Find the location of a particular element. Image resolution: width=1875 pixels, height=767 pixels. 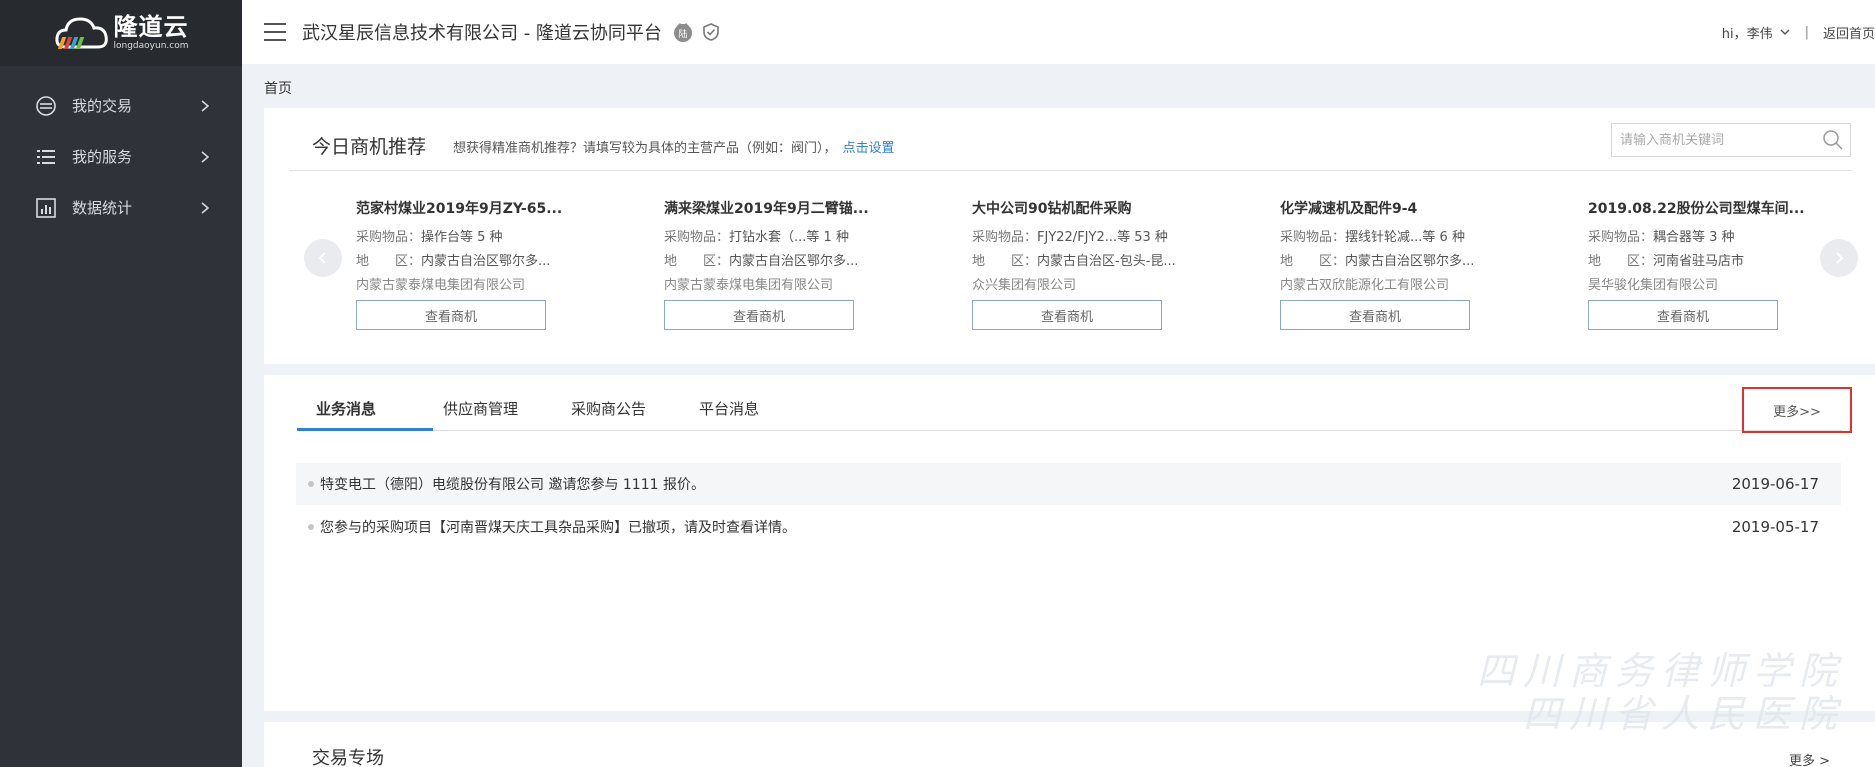

chart-icon is located at coordinates (46, 208).